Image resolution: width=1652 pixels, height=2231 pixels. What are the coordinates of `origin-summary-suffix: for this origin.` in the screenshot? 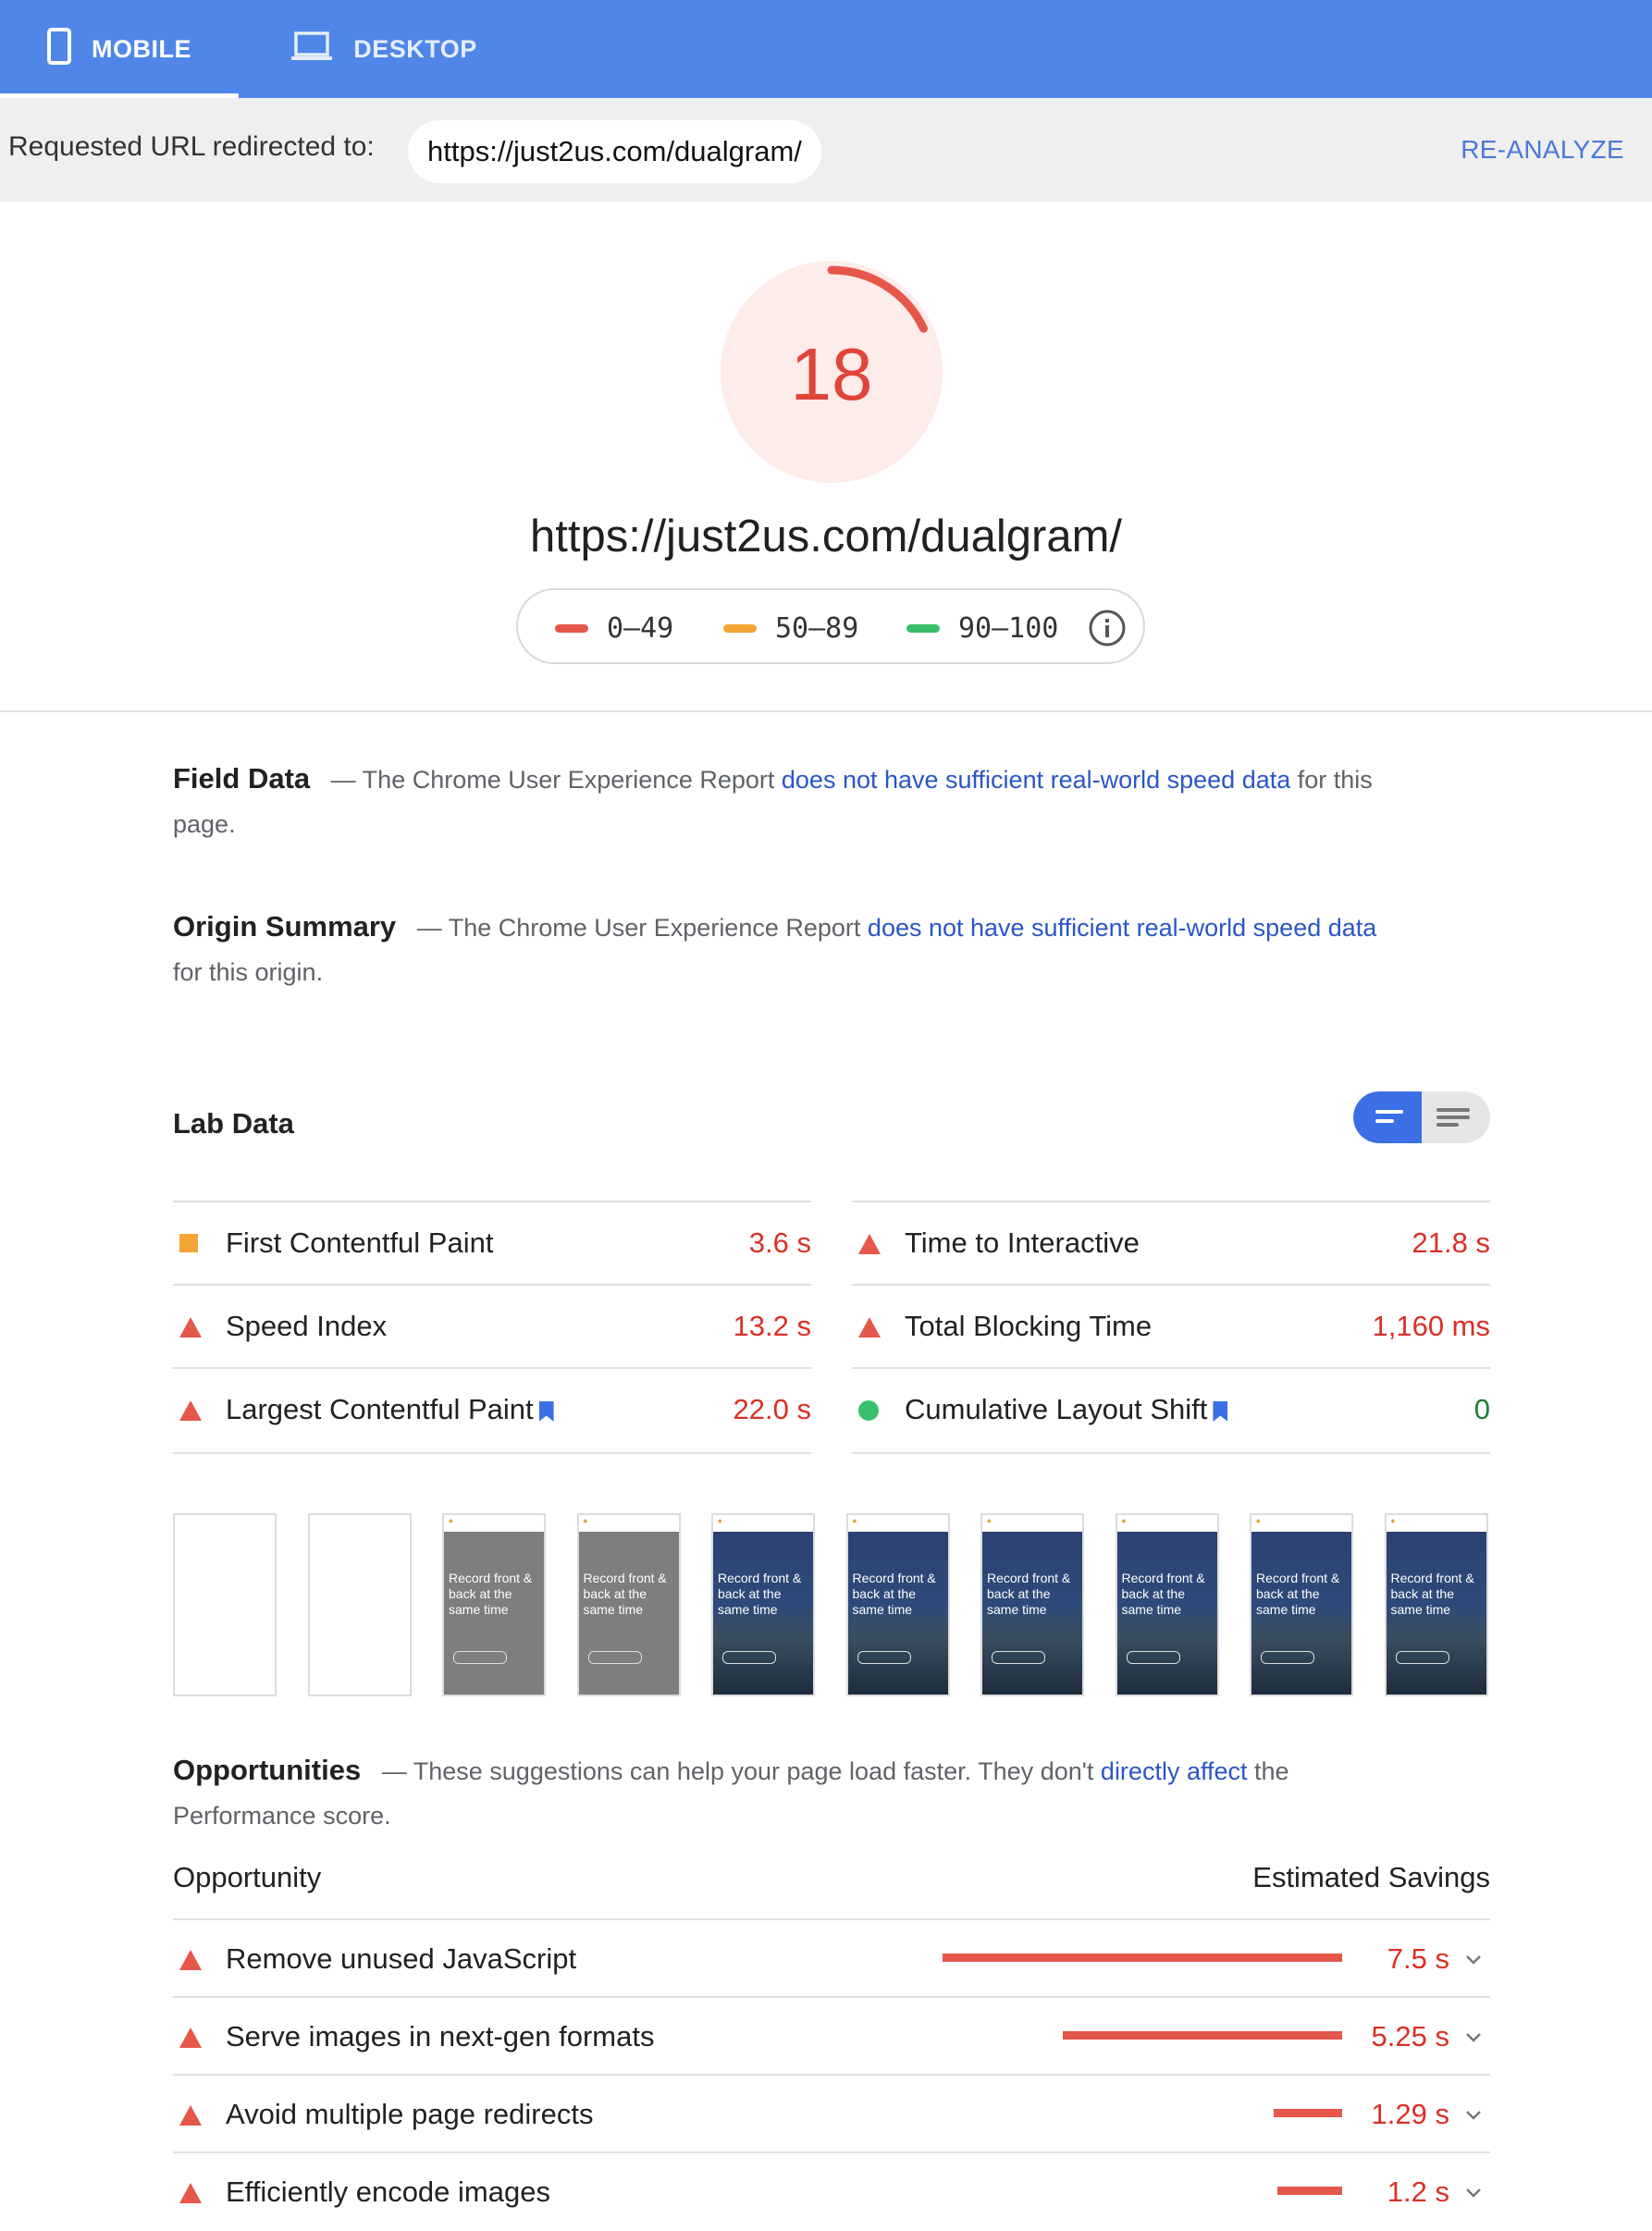 It's located at (248, 972).